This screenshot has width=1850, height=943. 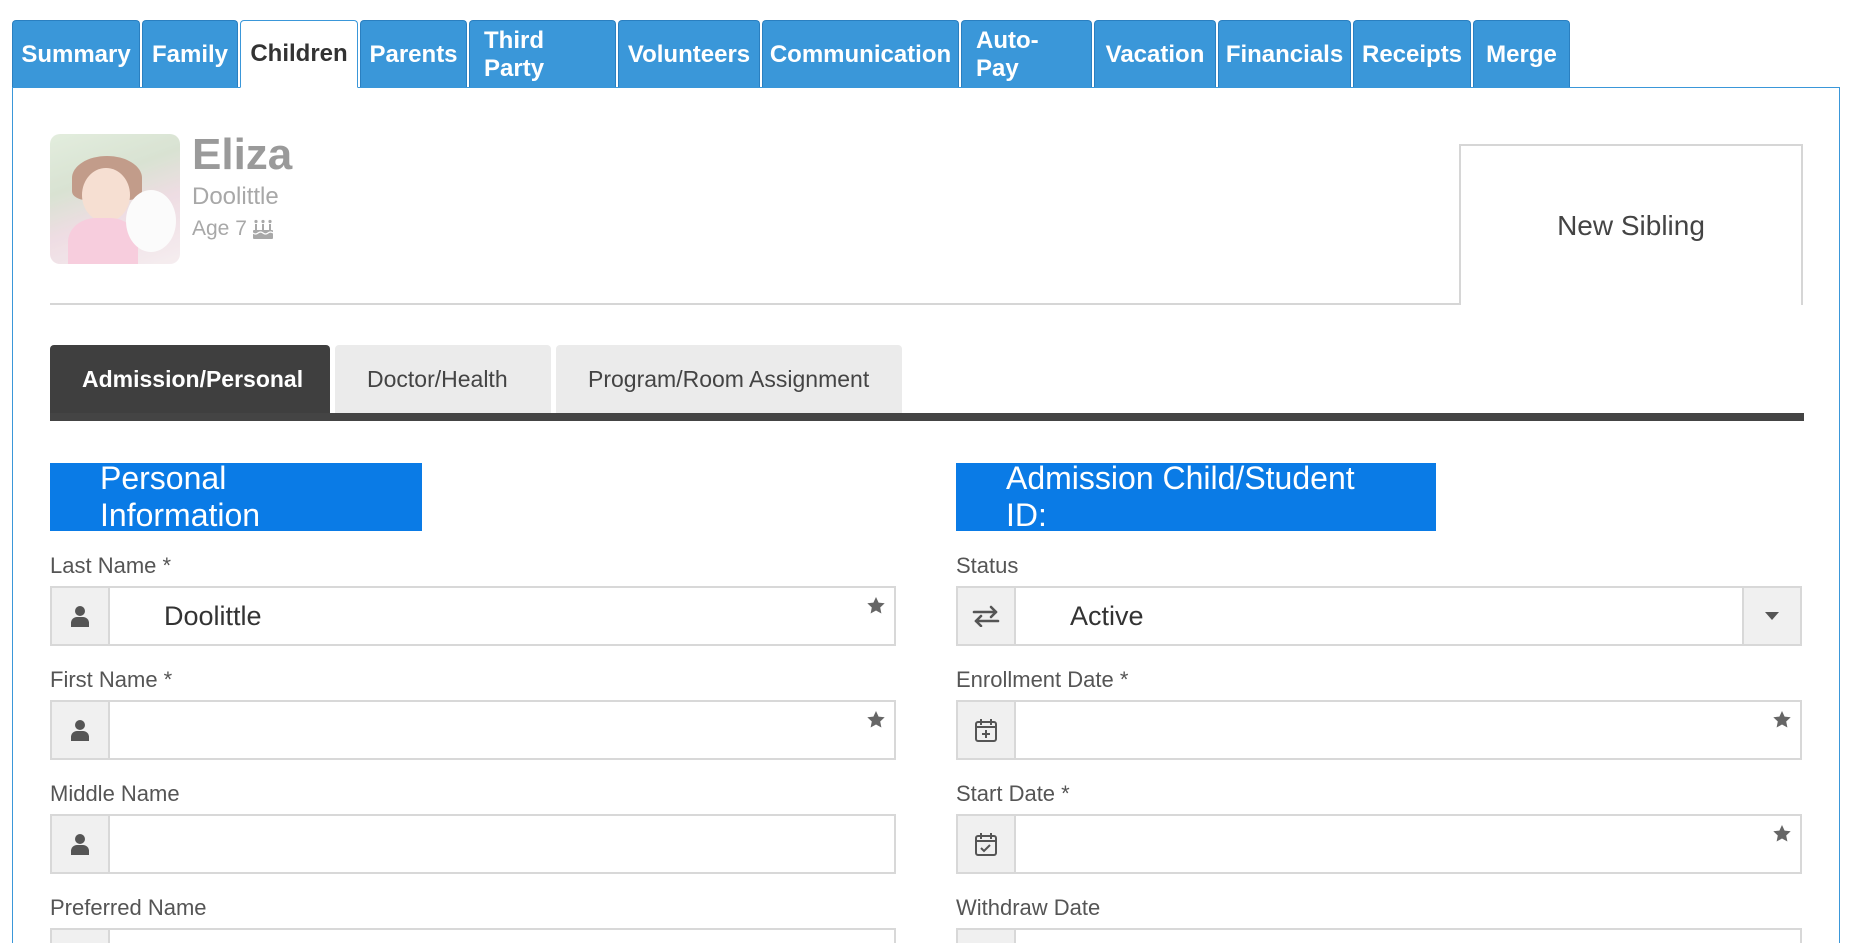 I want to click on middle-name-field, so click(x=473, y=844).